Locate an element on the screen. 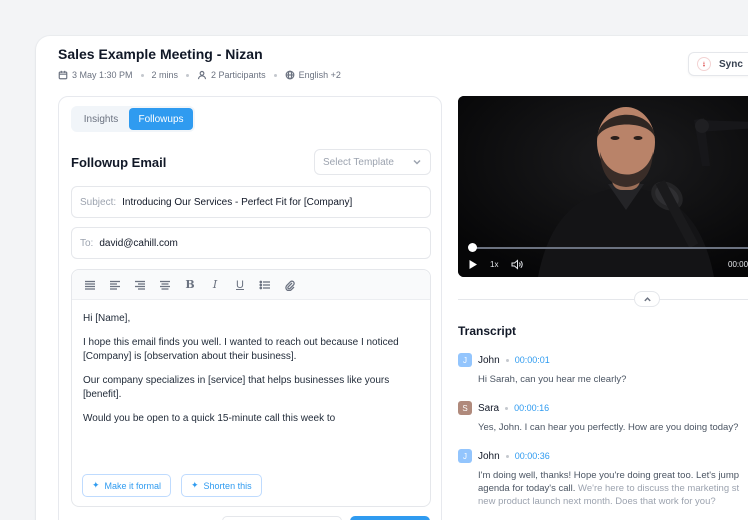  followup-email-title: Followup Email is located at coordinates (119, 162).